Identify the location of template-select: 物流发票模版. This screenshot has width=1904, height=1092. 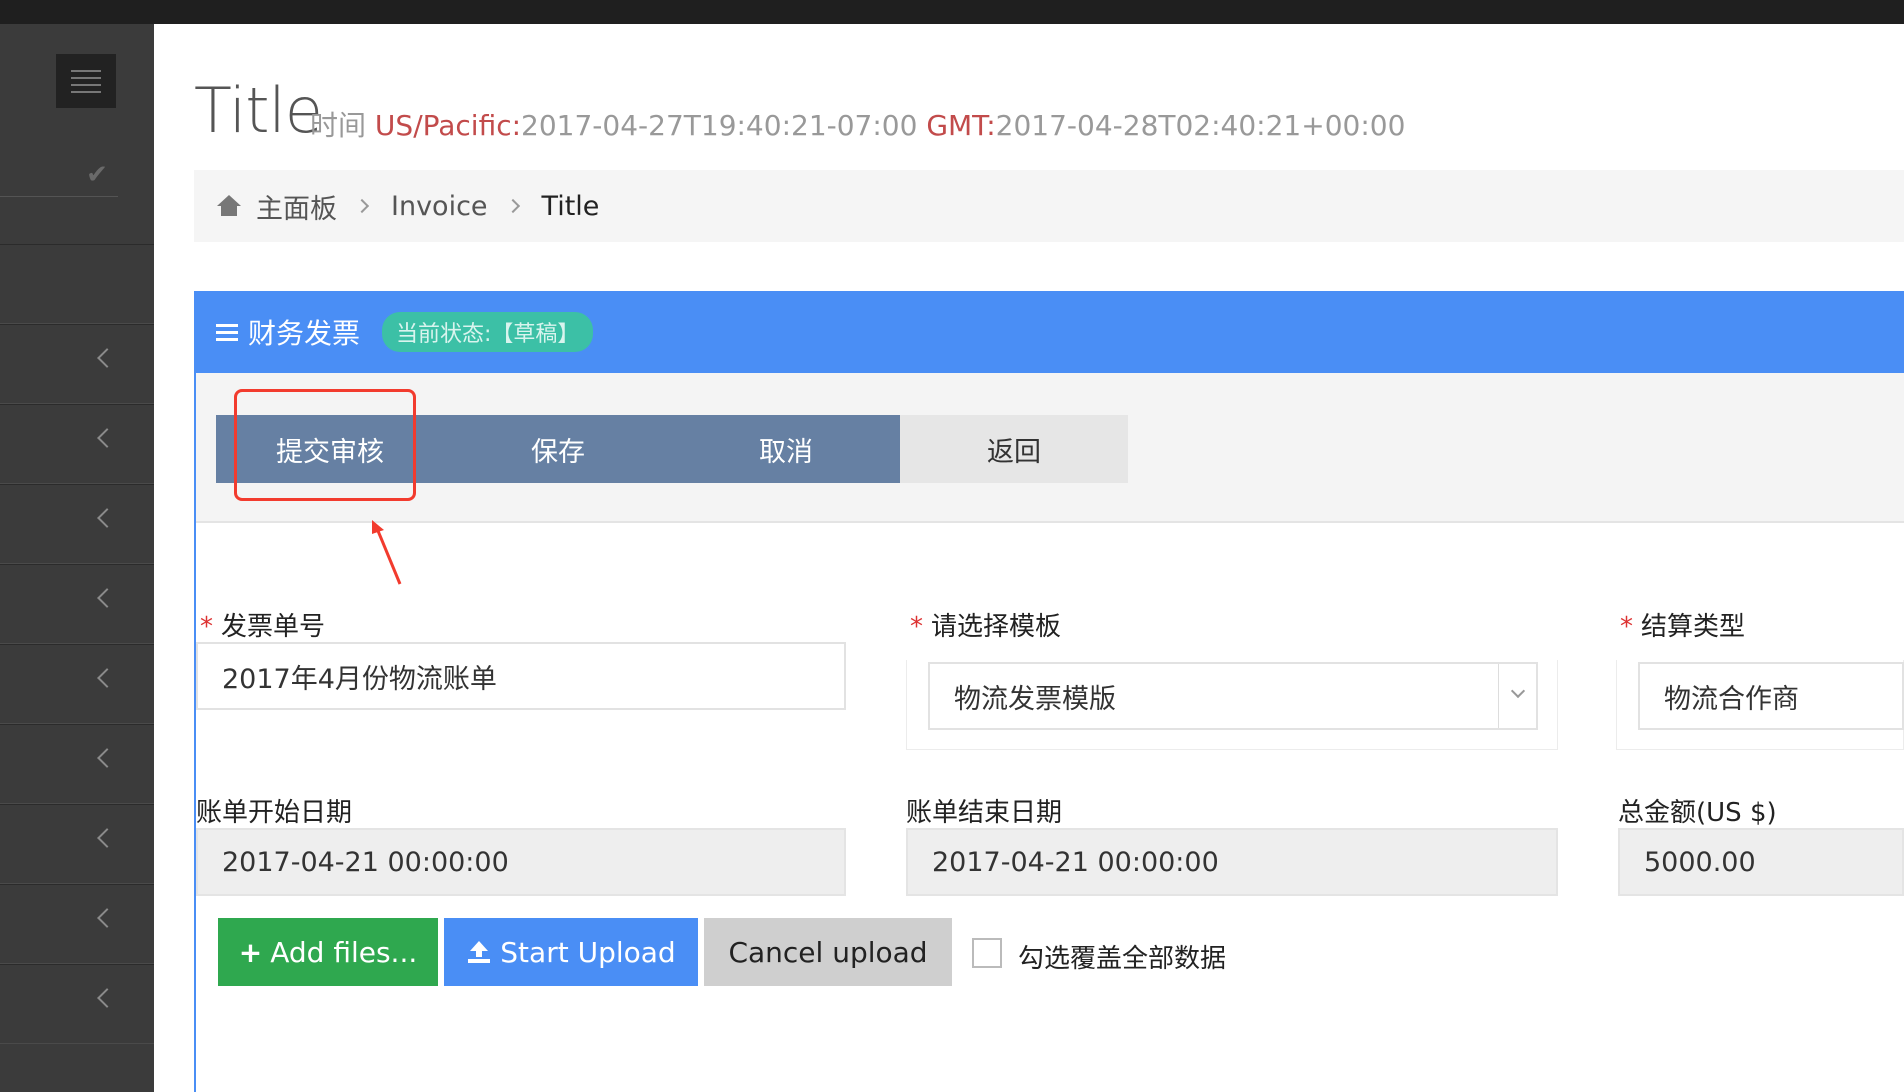
(1233, 696).